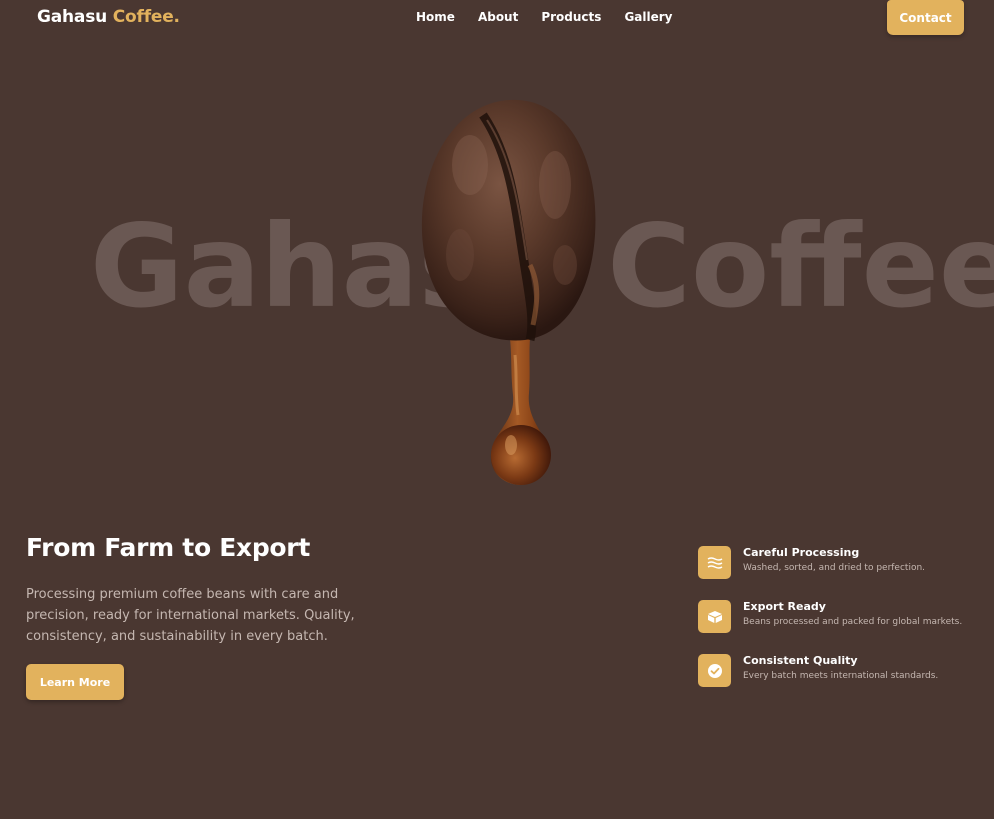 The image size is (994, 819). Describe the element at coordinates (784, 606) in the screenshot. I see `feature-title: Export Ready` at that location.